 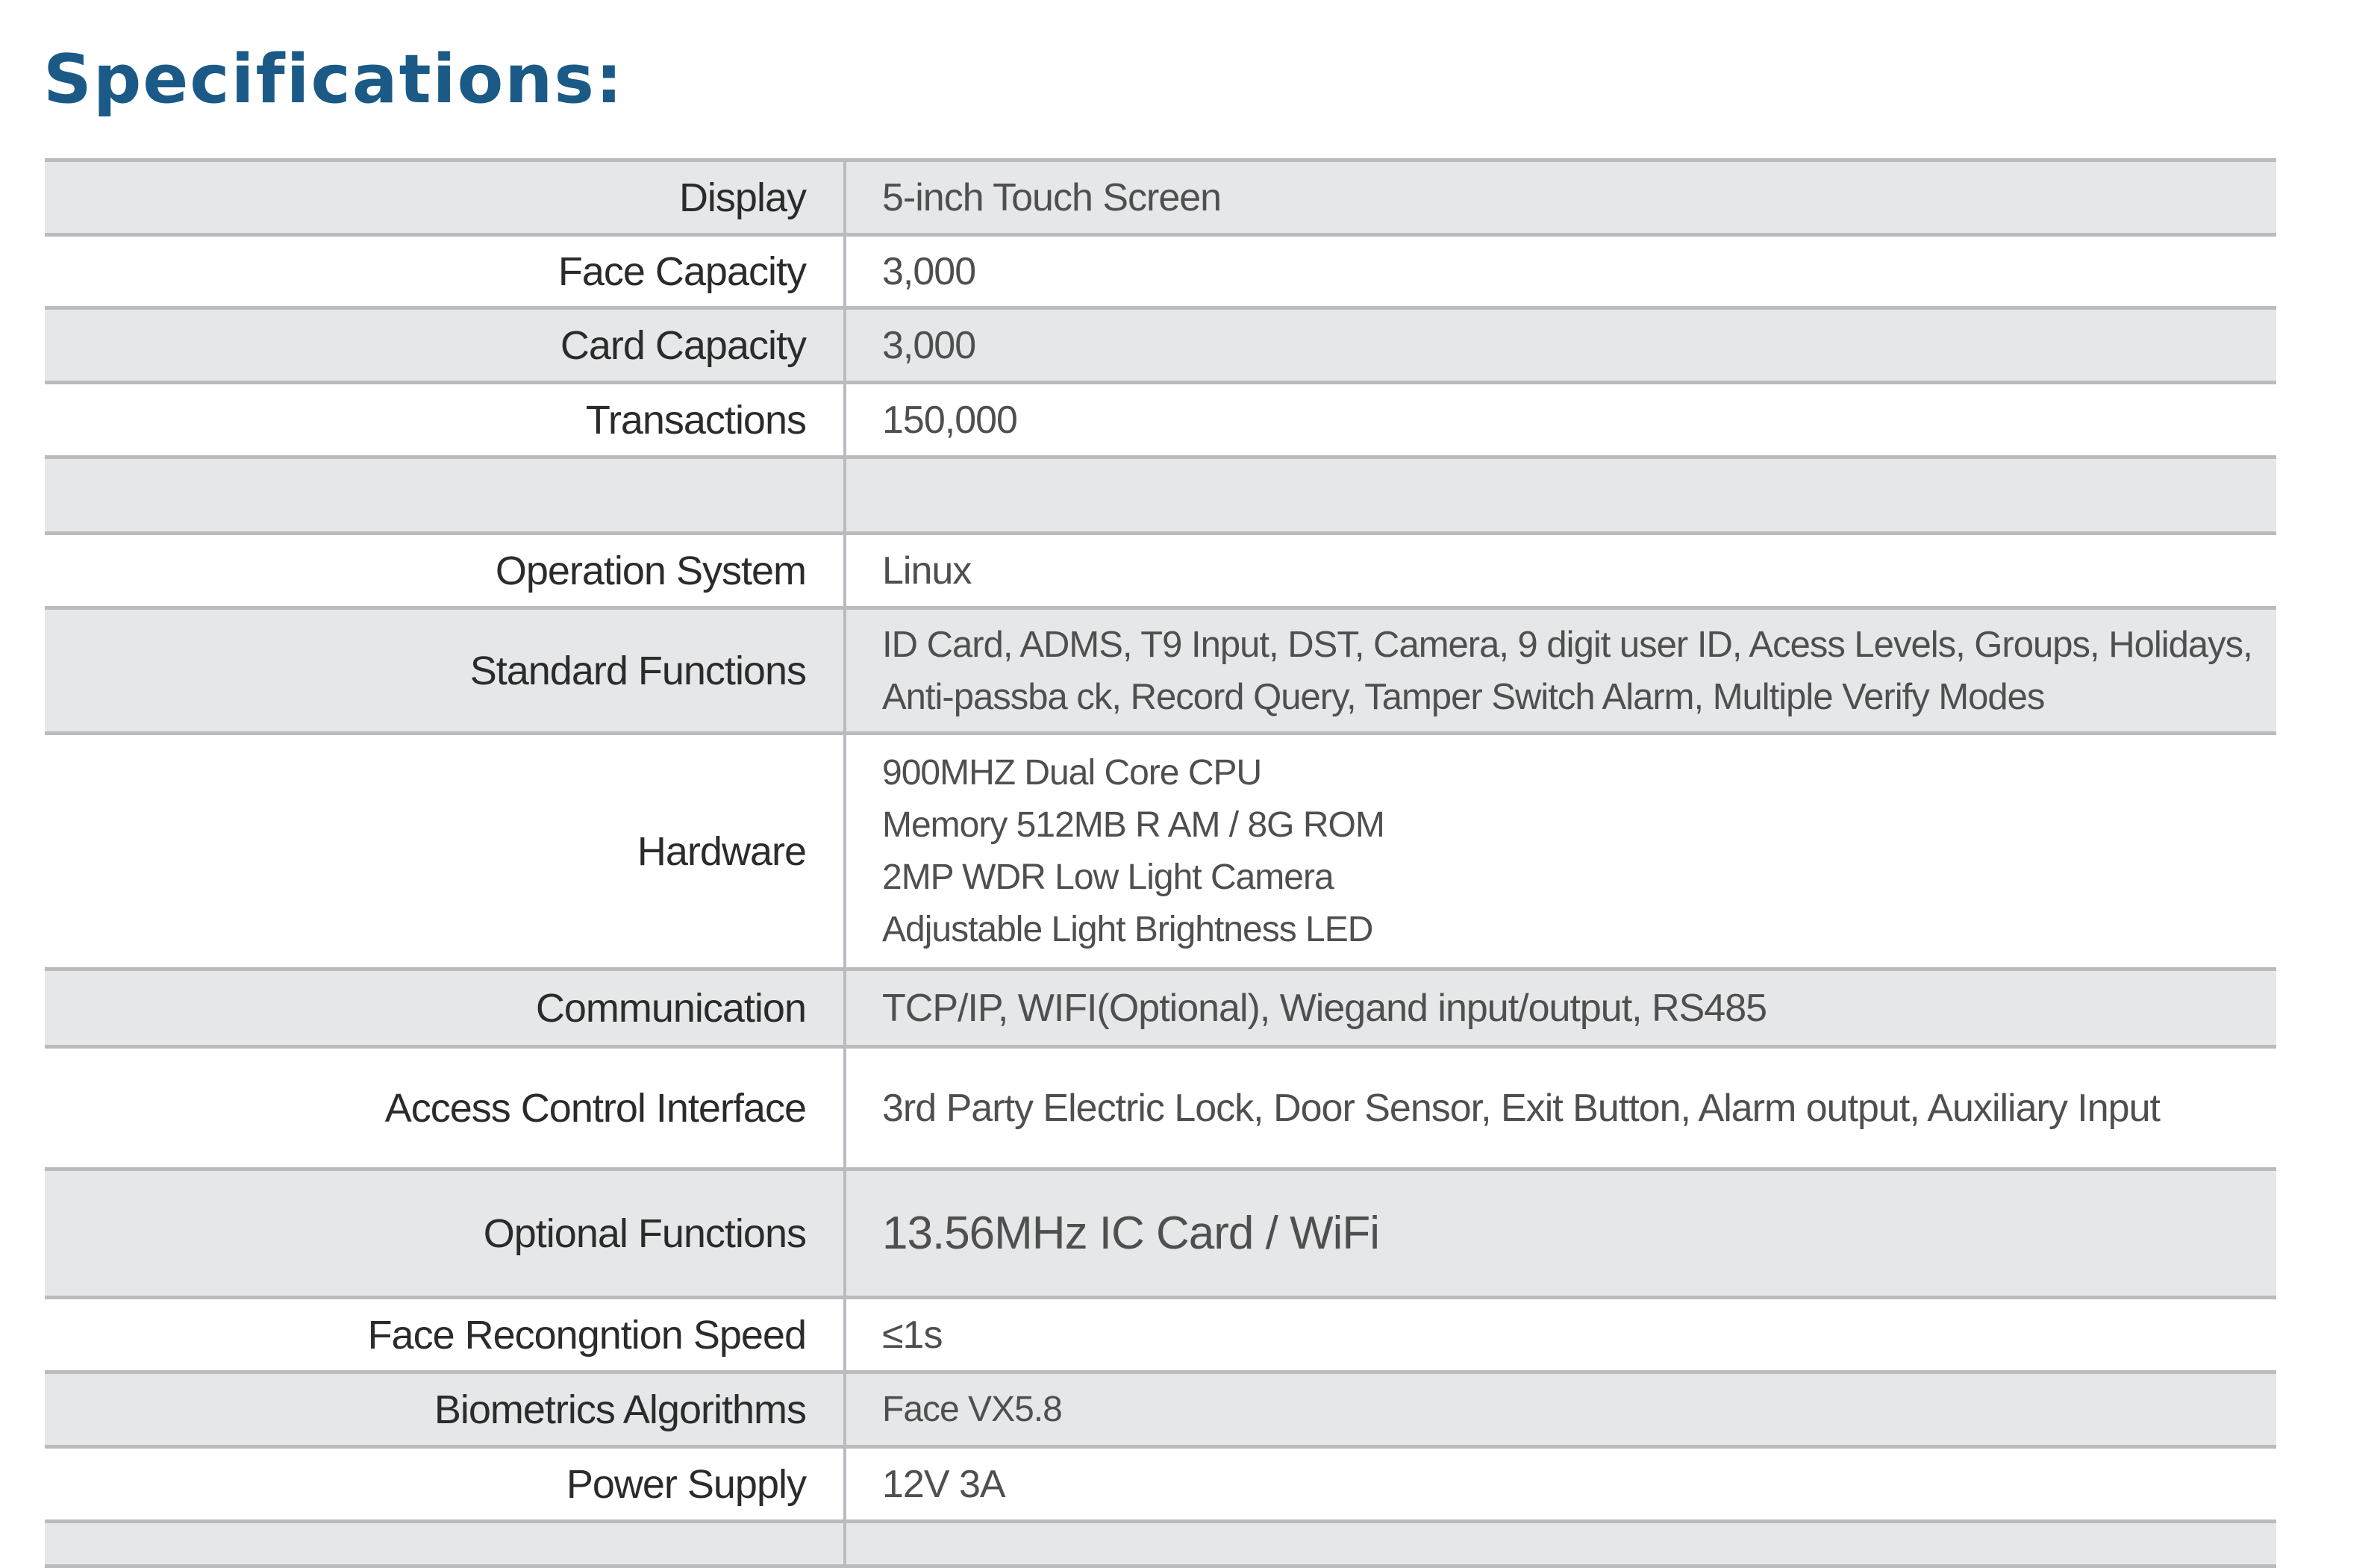 What do you see at coordinates (446, 1484) in the screenshot?
I see `spec-label: Power Supply` at bounding box center [446, 1484].